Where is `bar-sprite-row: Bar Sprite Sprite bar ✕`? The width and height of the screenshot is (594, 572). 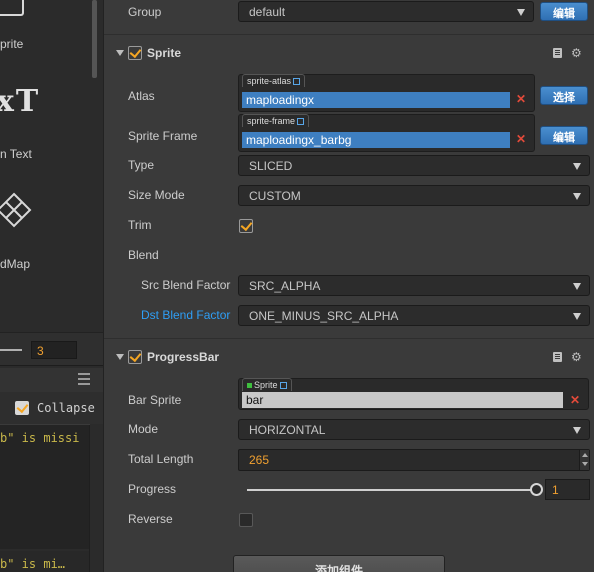 bar-sprite-row: Bar Sprite Sprite bar ✕ is located at coordinates (349, 396).